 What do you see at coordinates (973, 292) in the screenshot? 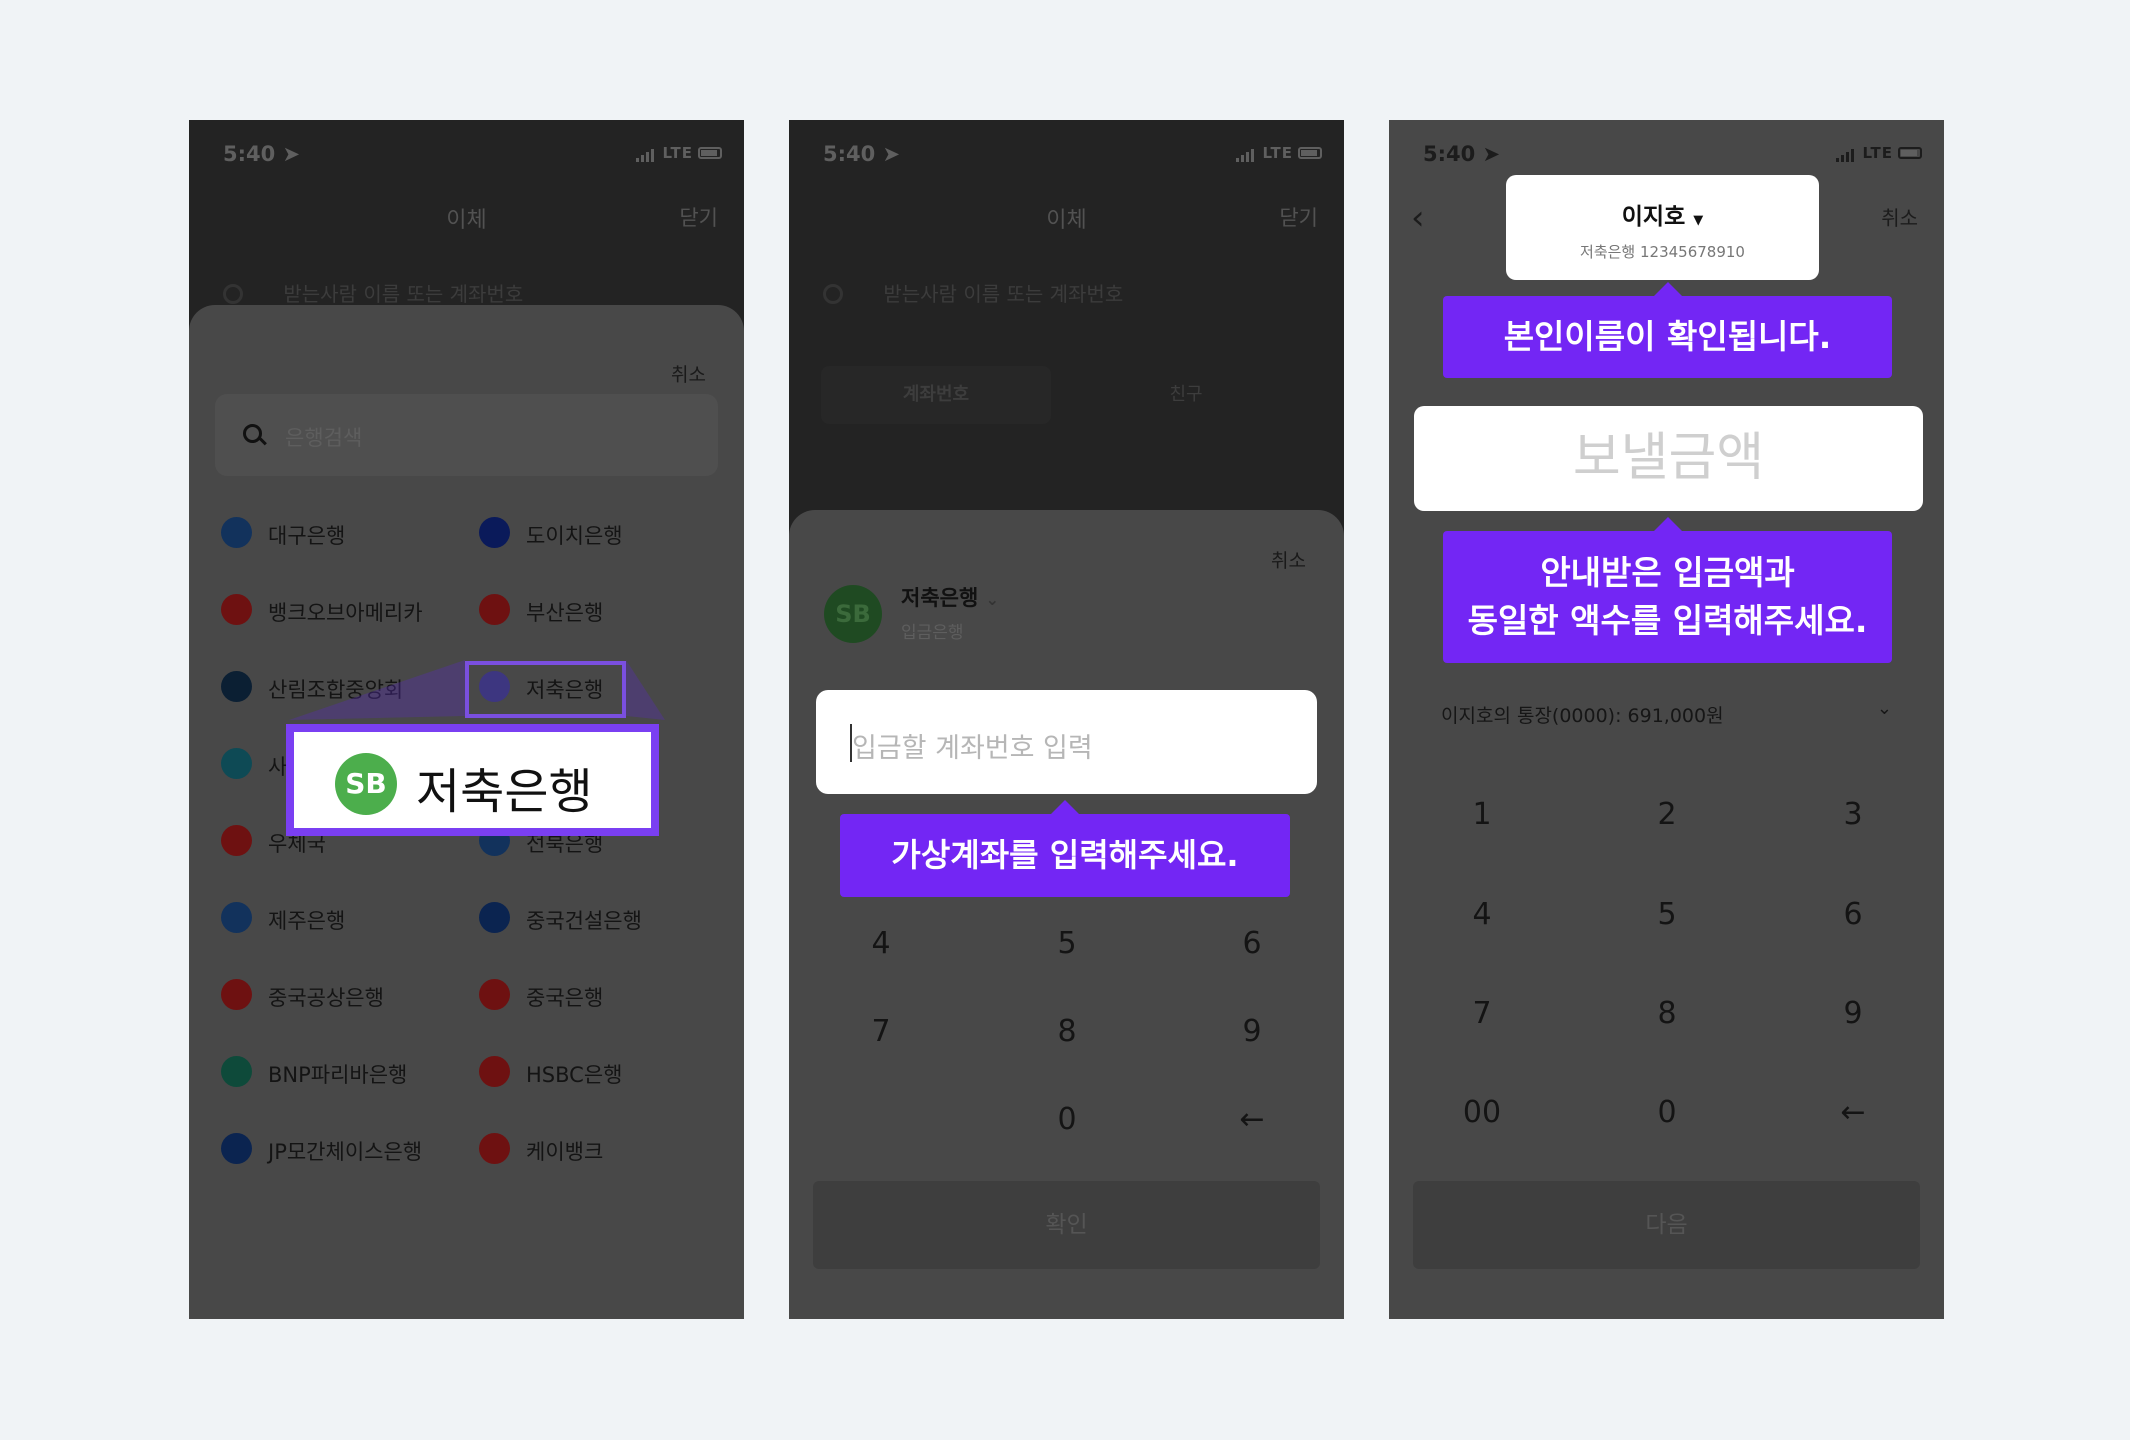
I see `recipient-search: 받는사람 이름 또는 계좌번호` at bounding box center [973, 292].